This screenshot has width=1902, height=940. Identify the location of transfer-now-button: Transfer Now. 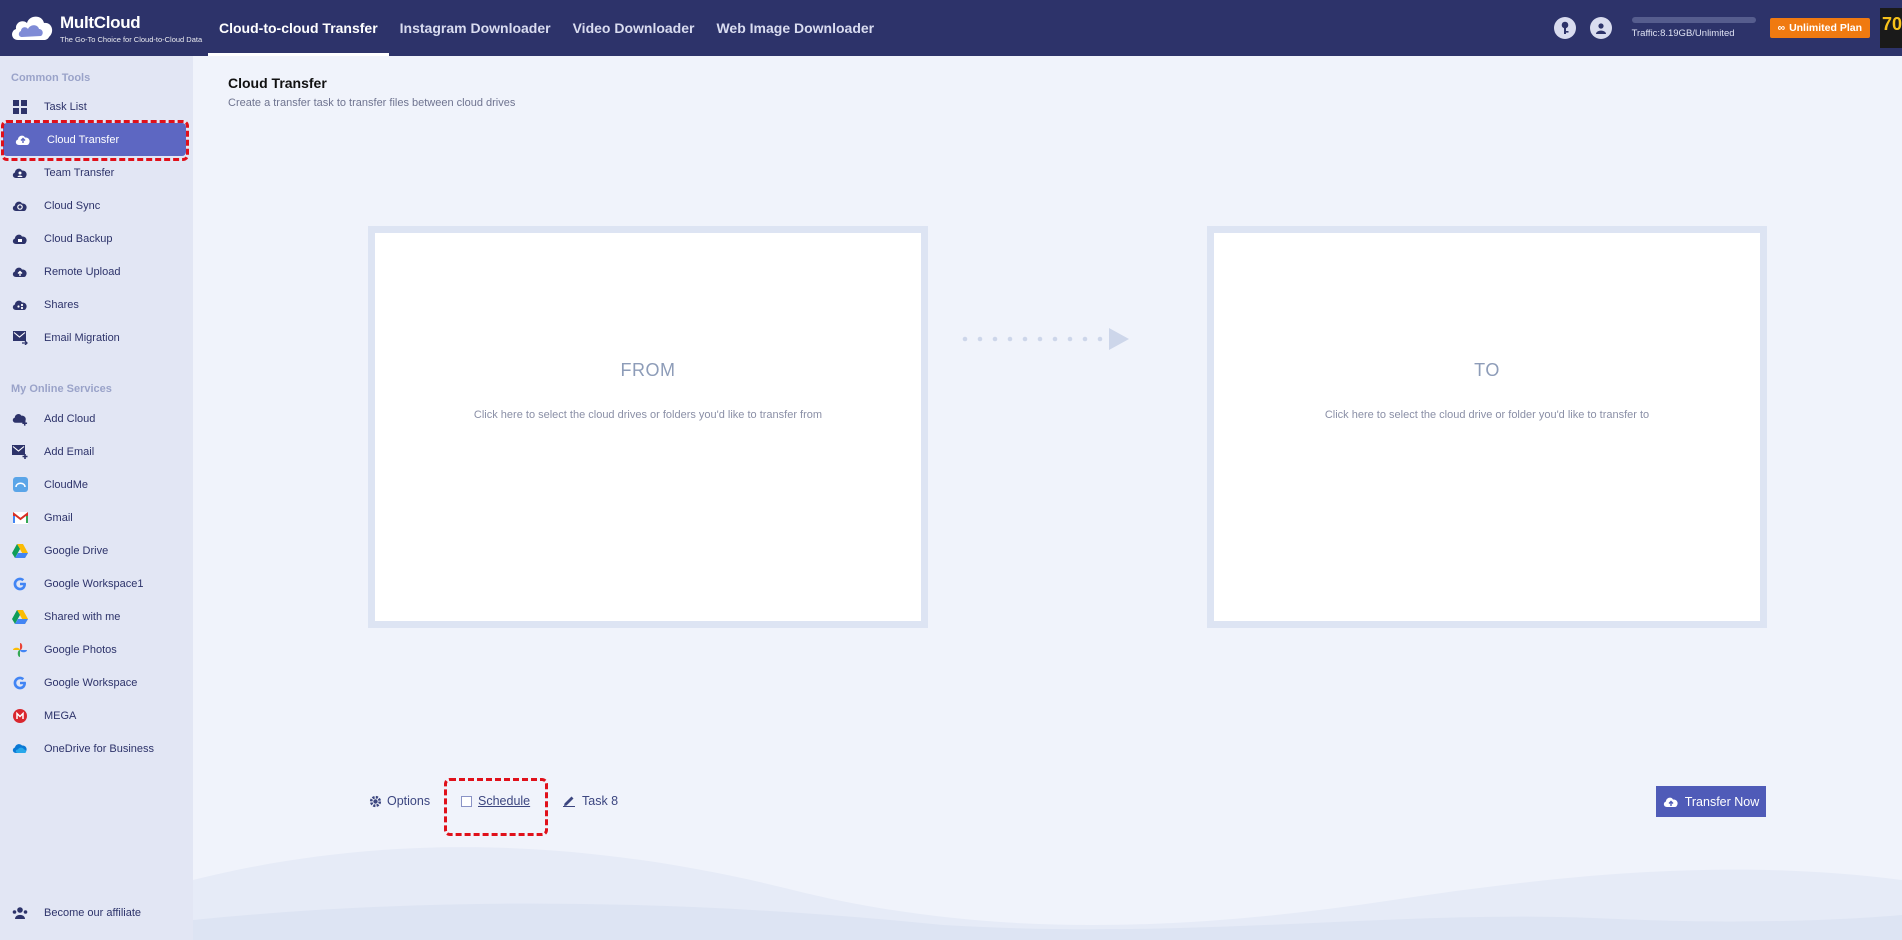
(1711, 801).